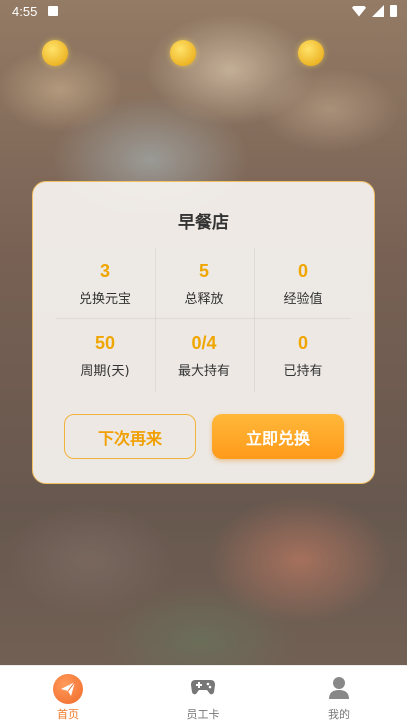 This screenshot has height=726, width=407. I want to click on exchange-now-button: 立即兑换, so click(278, 436).